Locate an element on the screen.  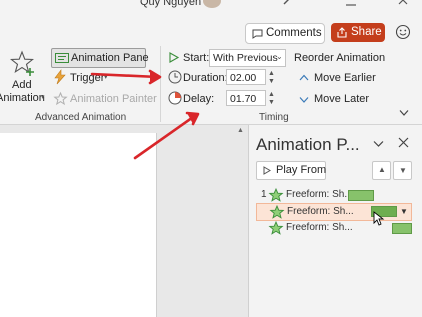
arrow-to-delay is located at coordinates (166, 135).